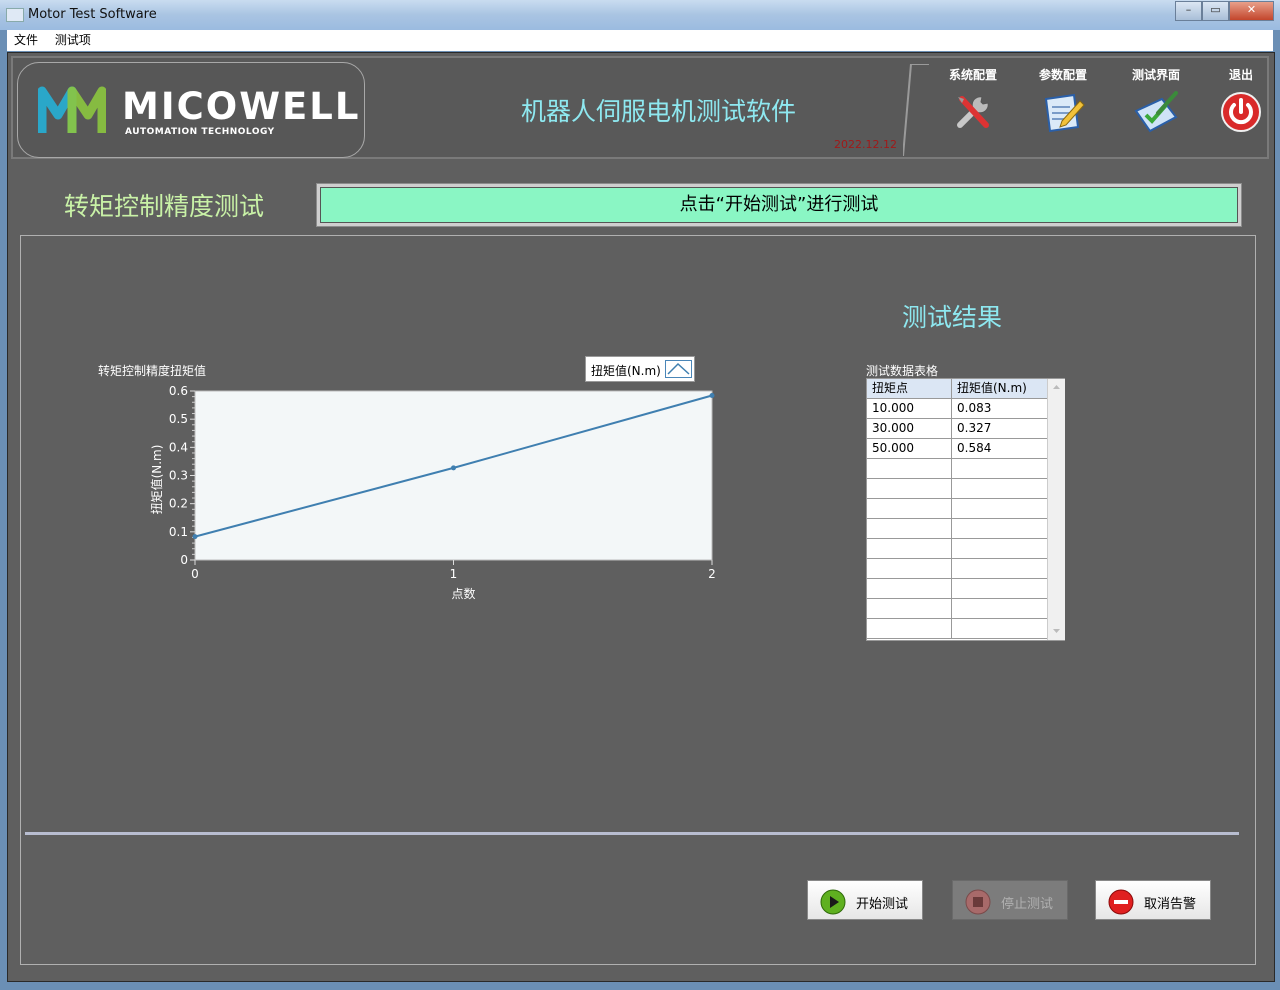 This screenshot has width=1280, height=990. I want to click on torque-chart: 0 0.1 0.2 0.3 0.4 0.5 0.6 0 1 2 点数 扭矩值(N.m), so click(432, 492).